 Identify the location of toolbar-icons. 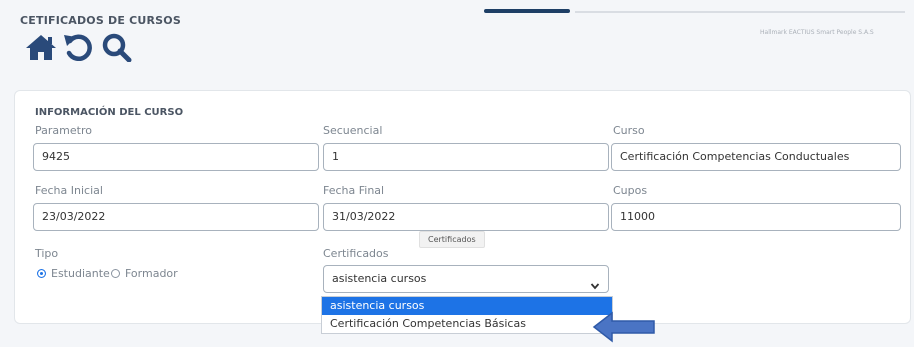
(79, 47).